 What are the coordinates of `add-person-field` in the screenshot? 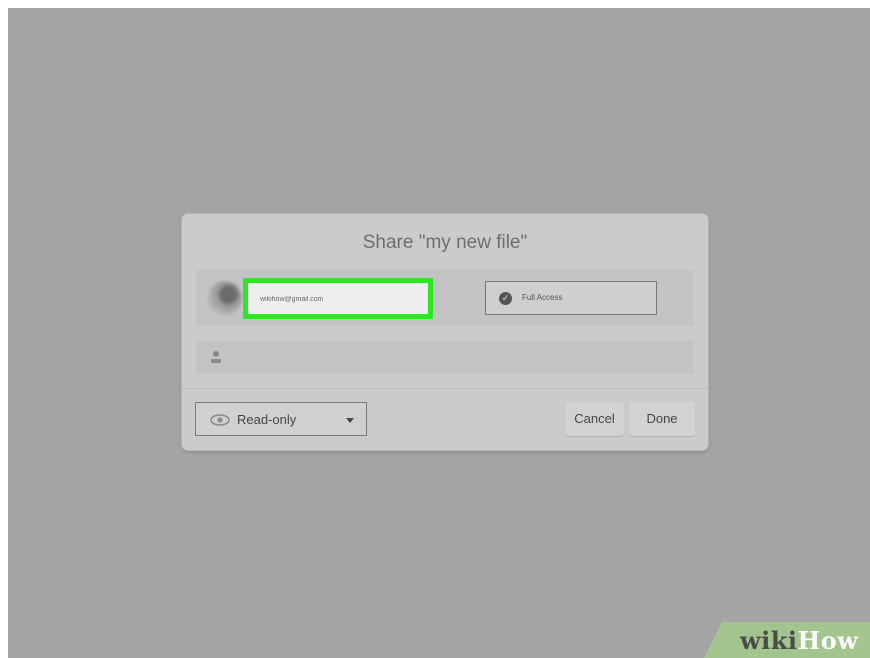 It's located at (445, 357).